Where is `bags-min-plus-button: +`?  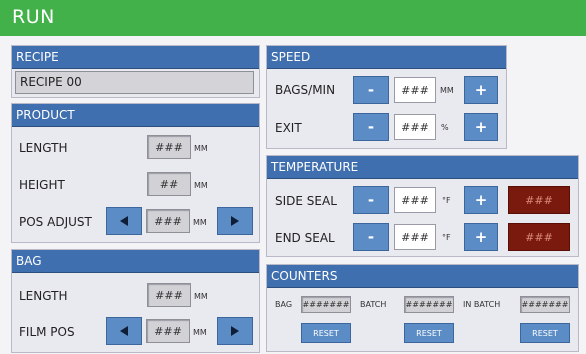 bags-min-plus-button: + is located at coordinates (481, 90).